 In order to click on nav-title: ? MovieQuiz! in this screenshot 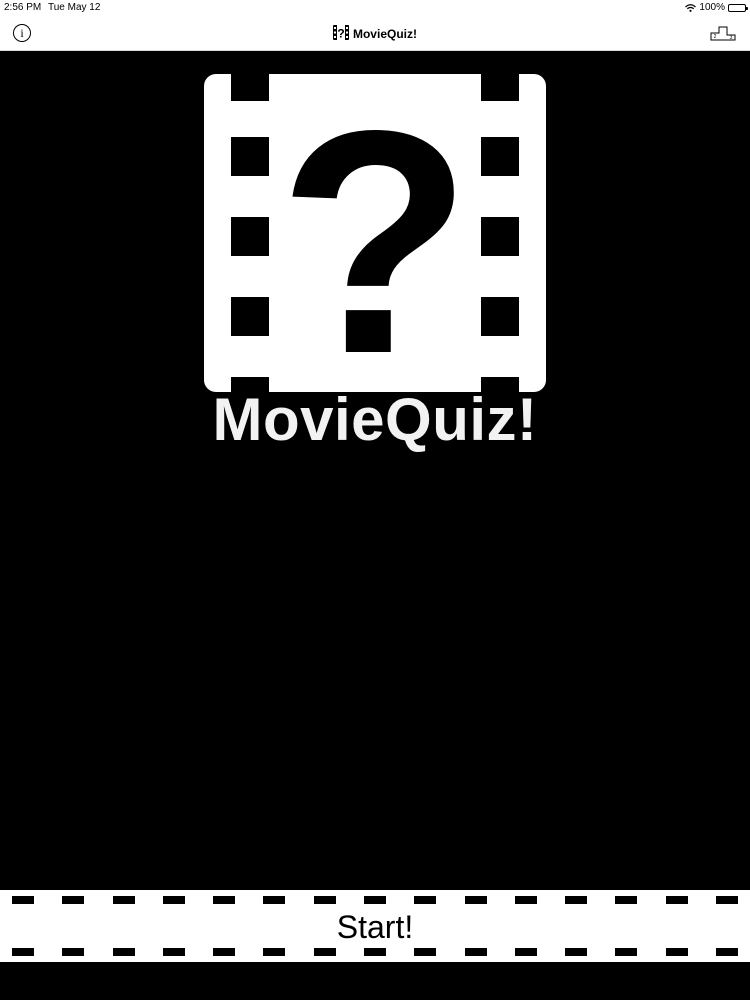, I will do `click(375, 33)`.